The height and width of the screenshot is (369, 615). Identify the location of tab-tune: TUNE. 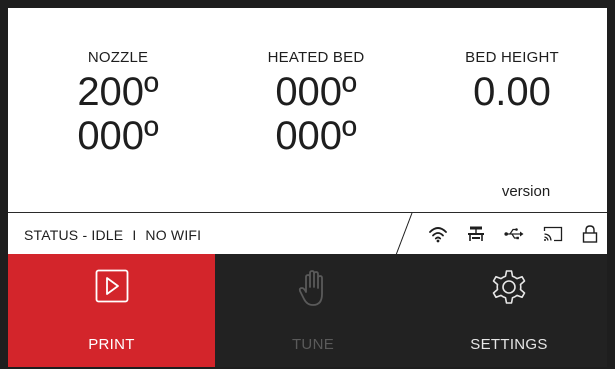
(313, 310).